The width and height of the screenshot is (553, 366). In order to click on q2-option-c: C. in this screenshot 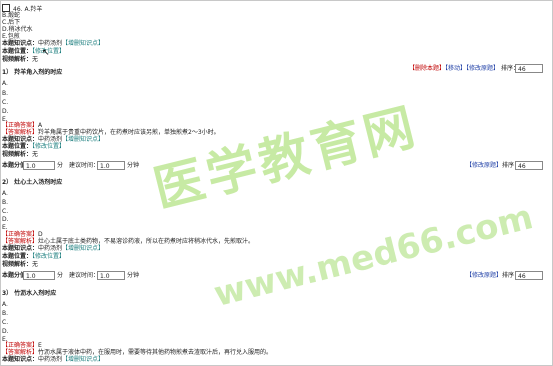, I will do `click(5, 212)`.